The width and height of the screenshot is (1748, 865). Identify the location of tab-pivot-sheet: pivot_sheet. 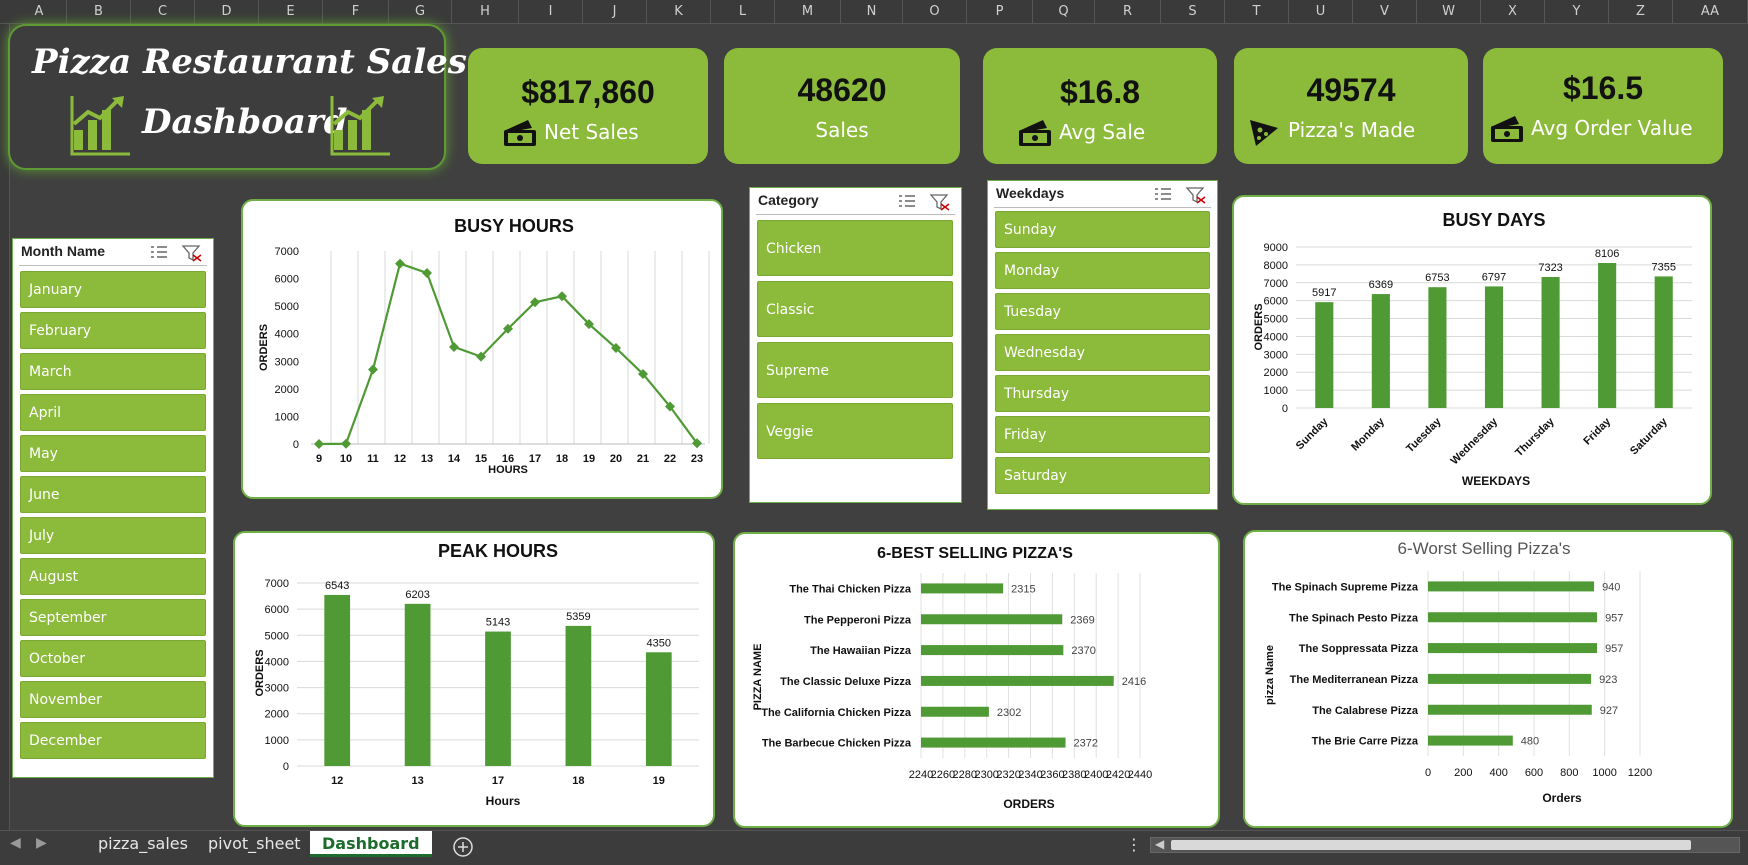
(254, 844).